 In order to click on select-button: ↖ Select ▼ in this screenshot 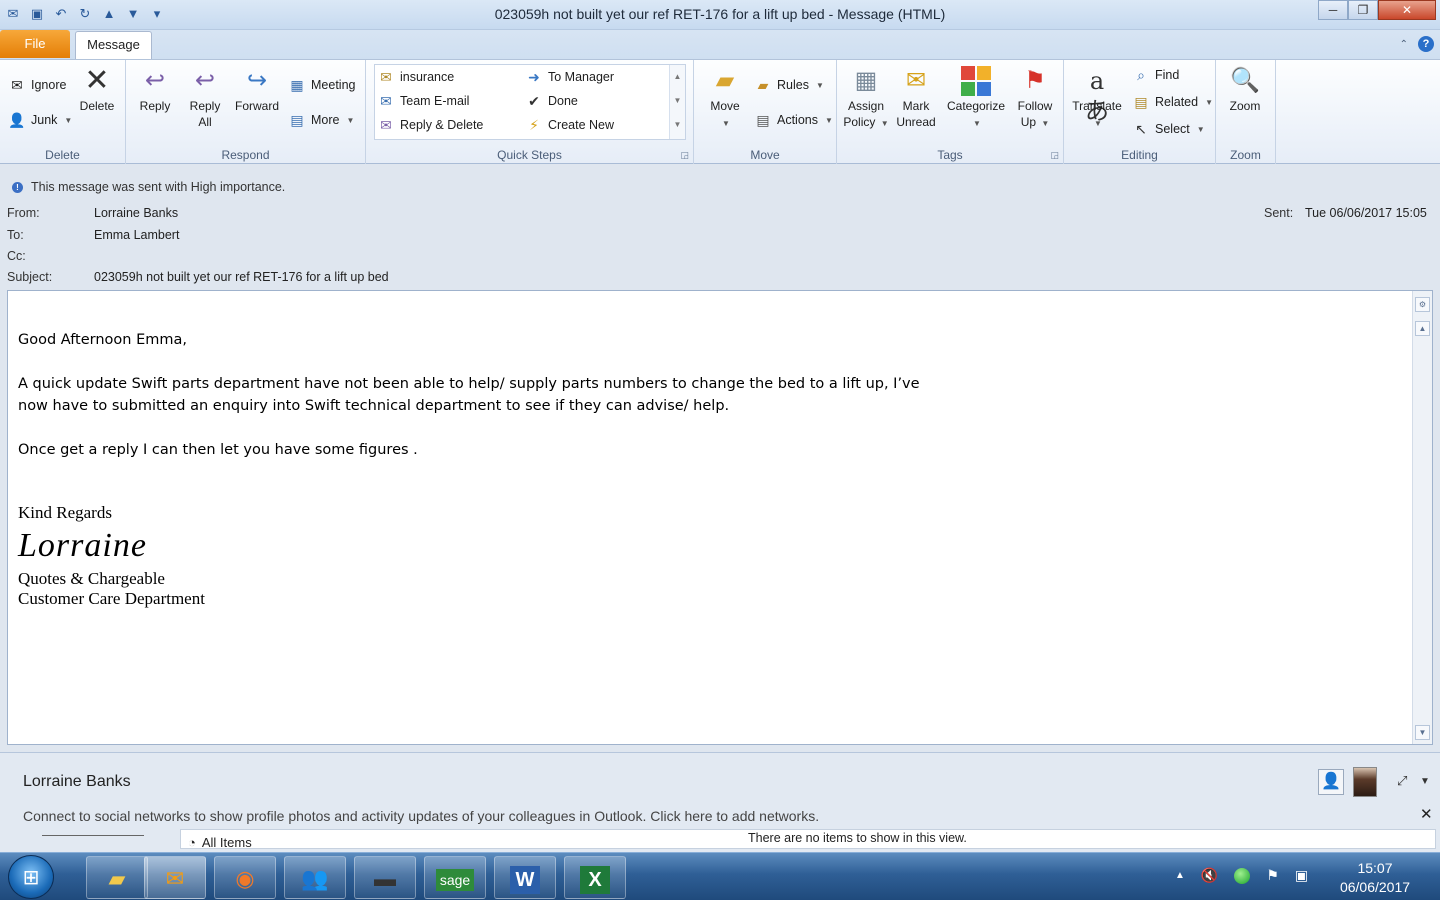, I will do `click(1168, 129)`.